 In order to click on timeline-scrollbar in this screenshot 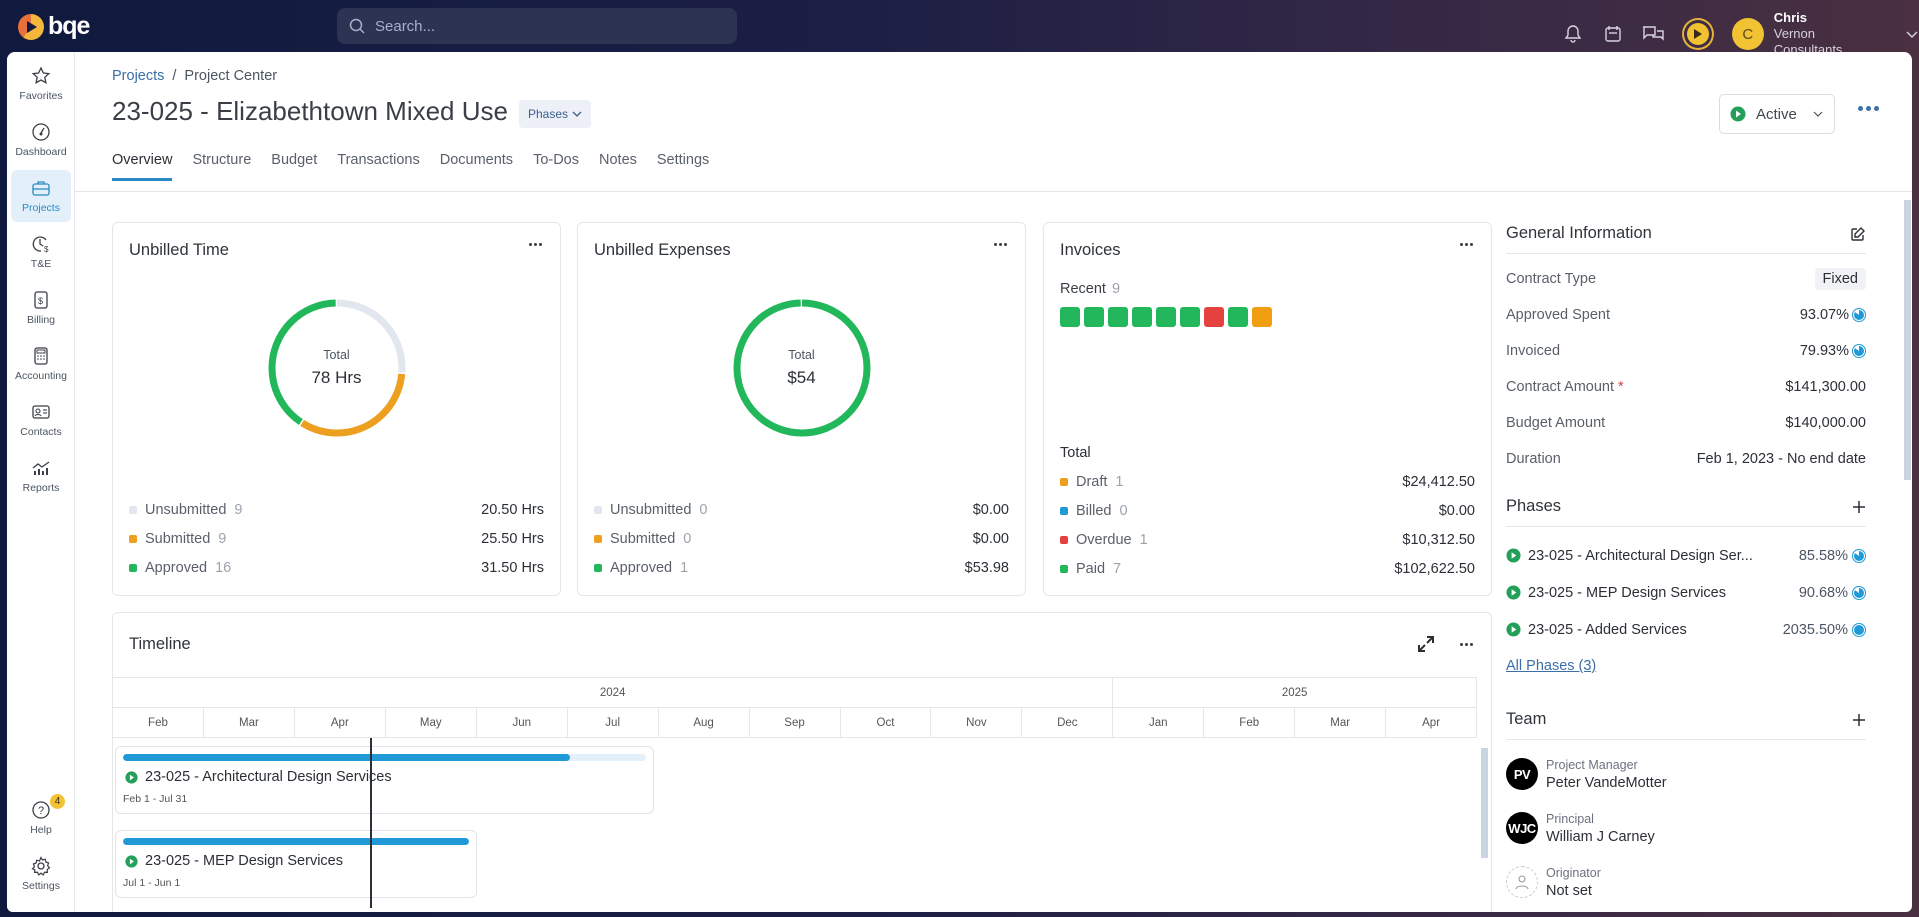, I will do `click(1484, 803)`.